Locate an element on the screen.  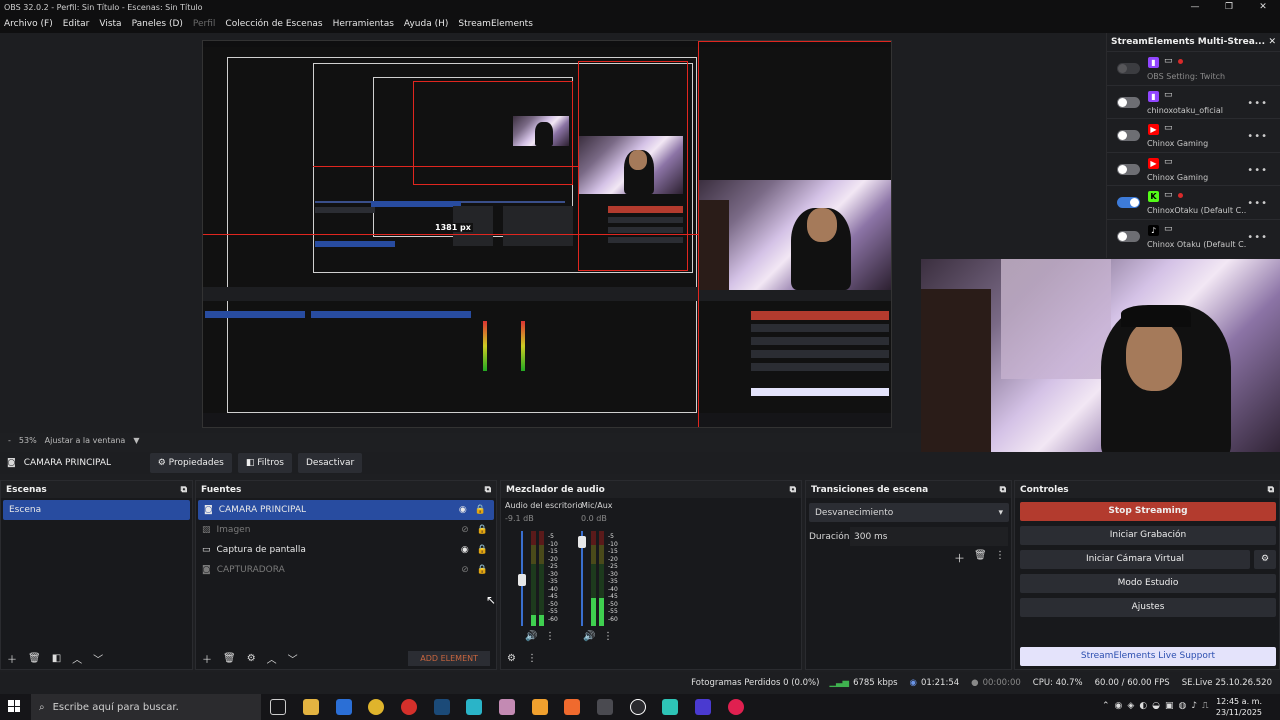
start-recording-button: Iniciar Grabación is located at coordinates (1148, 535).